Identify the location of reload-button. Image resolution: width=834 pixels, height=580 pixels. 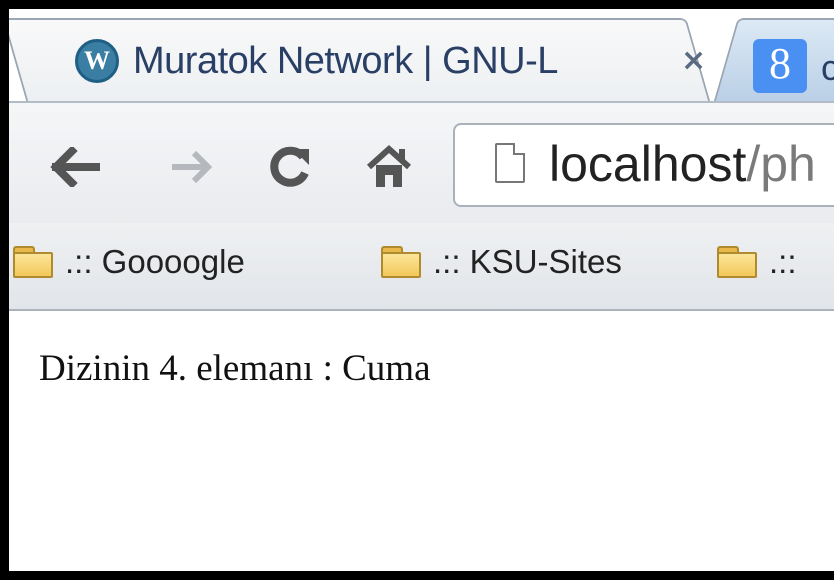
(289, 167).